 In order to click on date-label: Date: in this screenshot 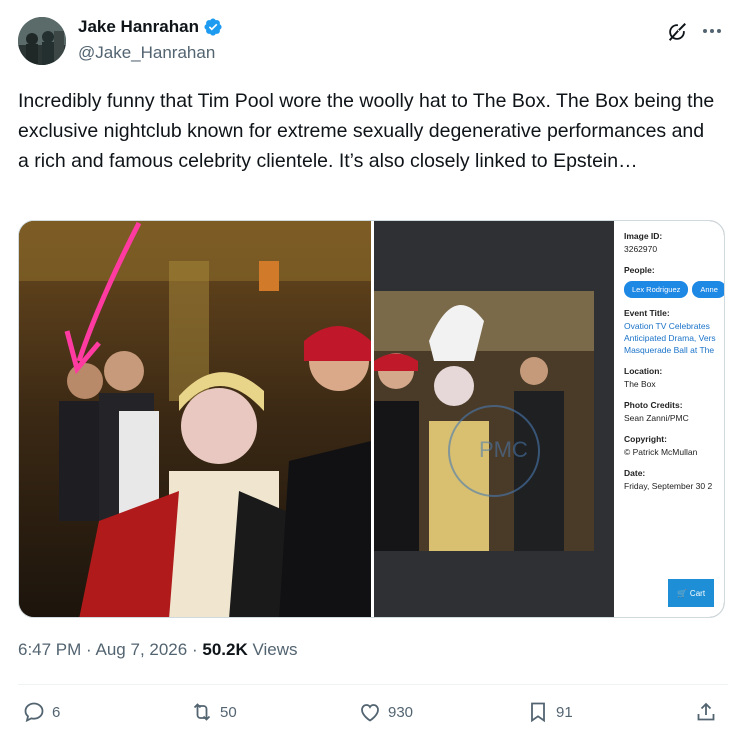, I will do `click(635, 473)`.